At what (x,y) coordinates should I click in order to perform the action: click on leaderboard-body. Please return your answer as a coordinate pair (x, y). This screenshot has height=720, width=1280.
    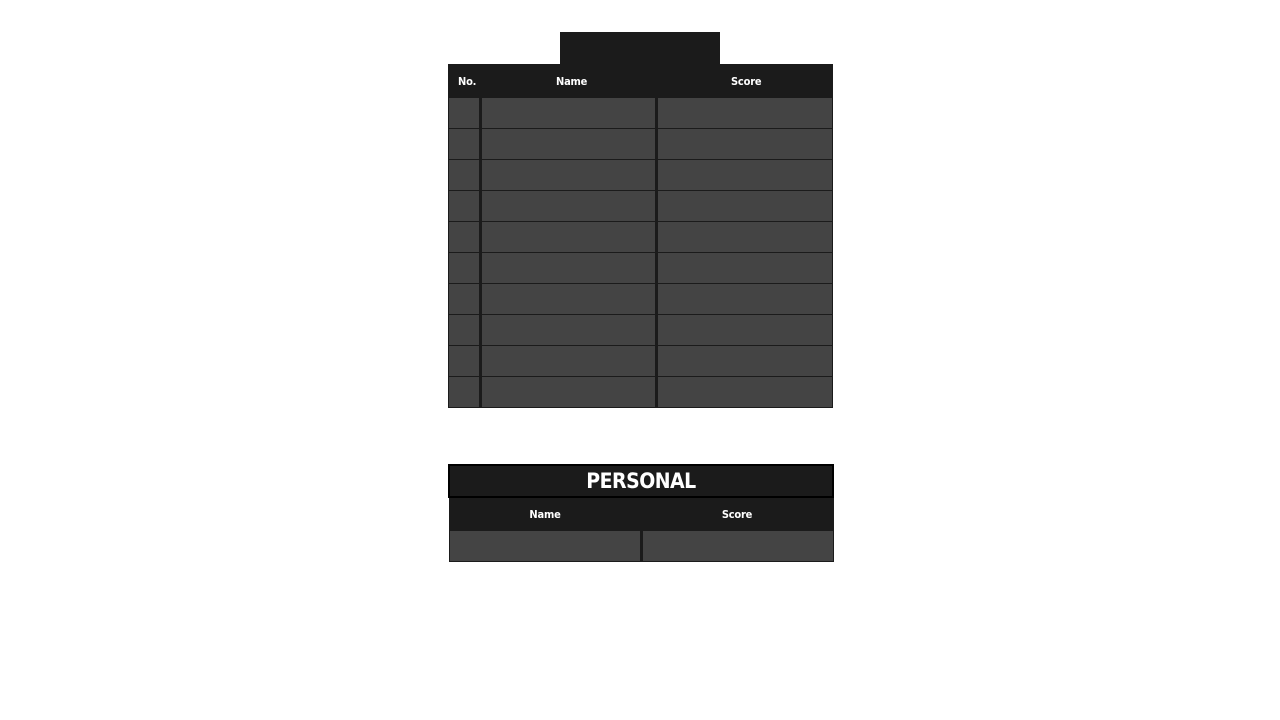
    Looking at the image, I should click on (640, 252).